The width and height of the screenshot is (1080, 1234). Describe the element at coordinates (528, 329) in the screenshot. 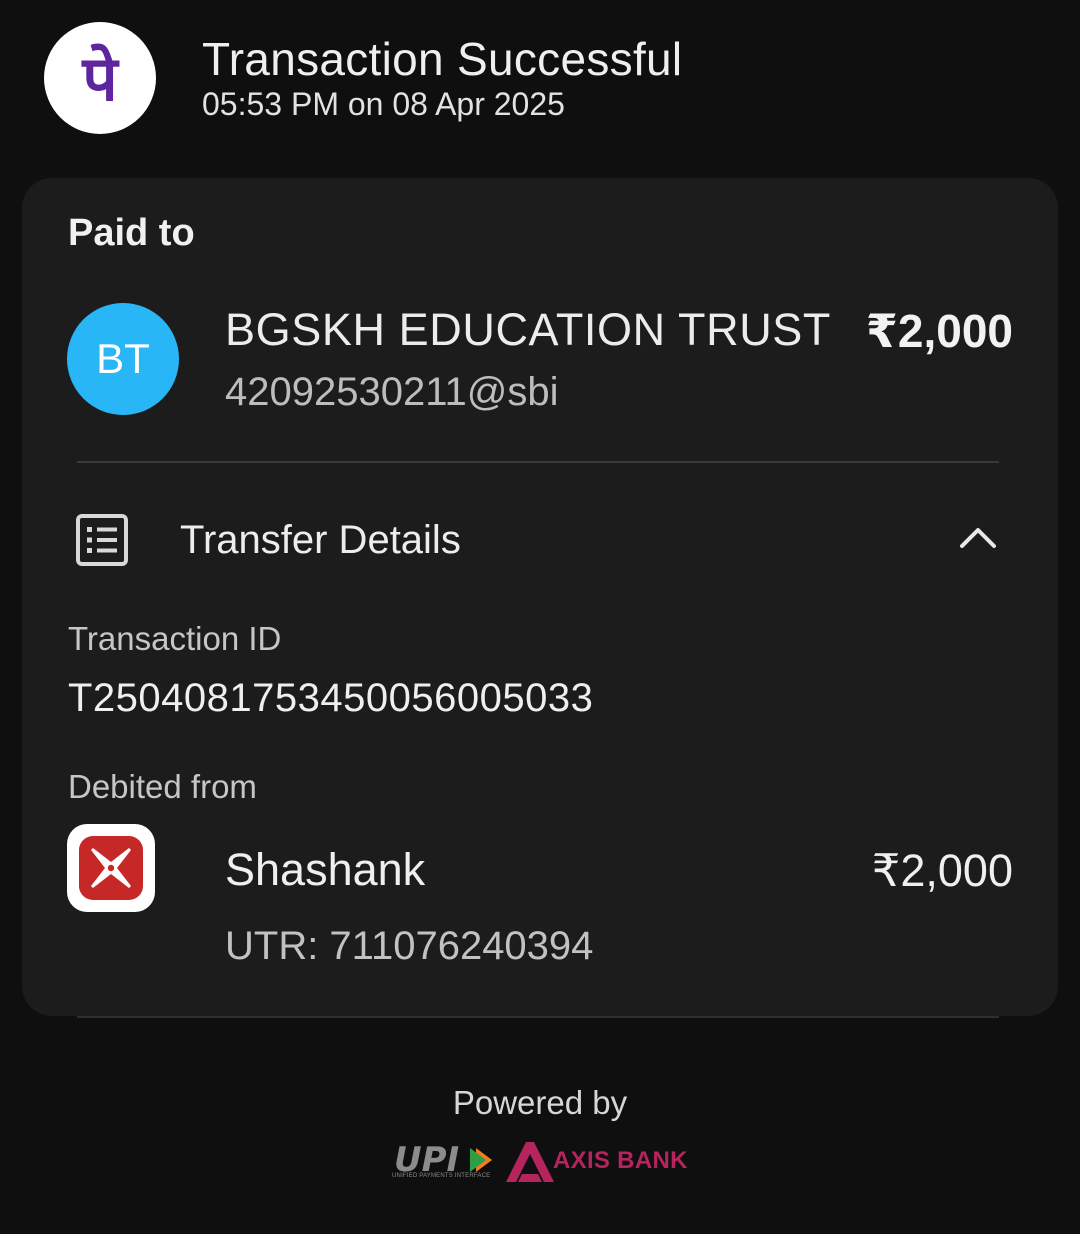

I see `payee-name: BGSKH EDUCATION TRUST` at that location.